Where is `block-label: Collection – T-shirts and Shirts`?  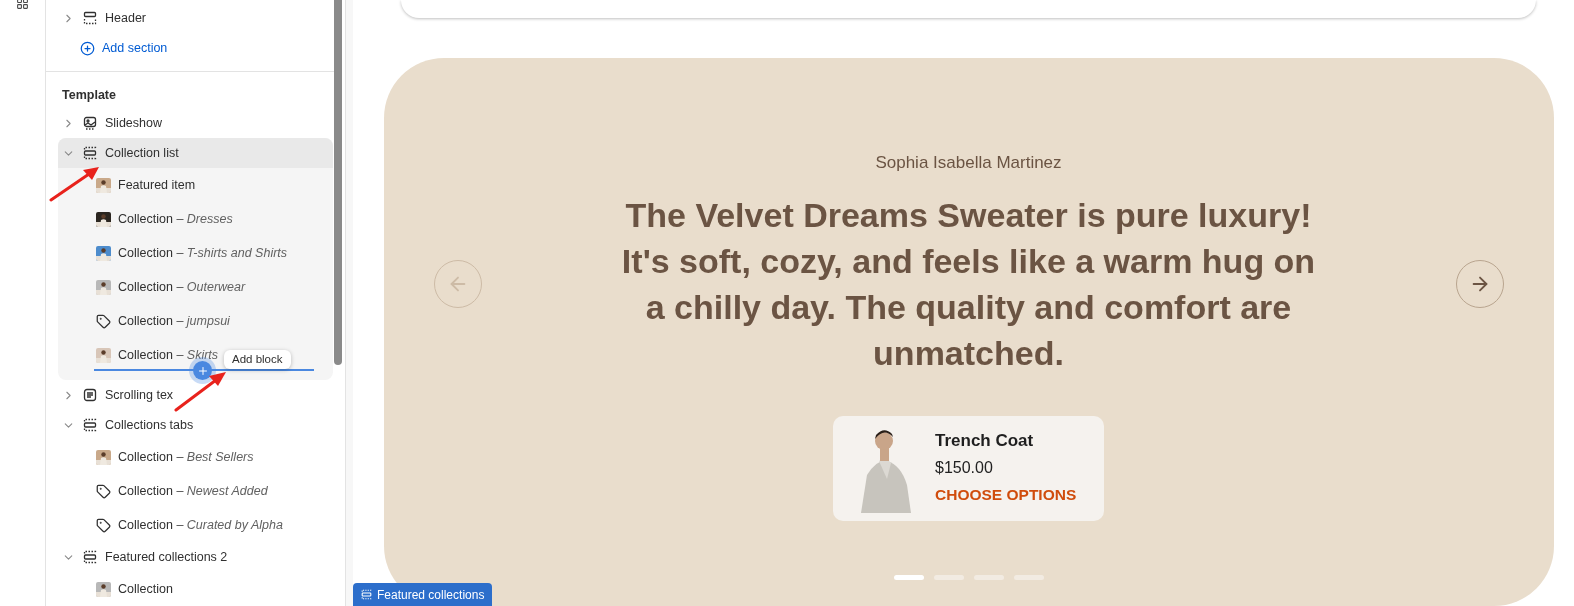
block-label: Collection – T-shirts and Shirts is located at coordinates (203, 253).